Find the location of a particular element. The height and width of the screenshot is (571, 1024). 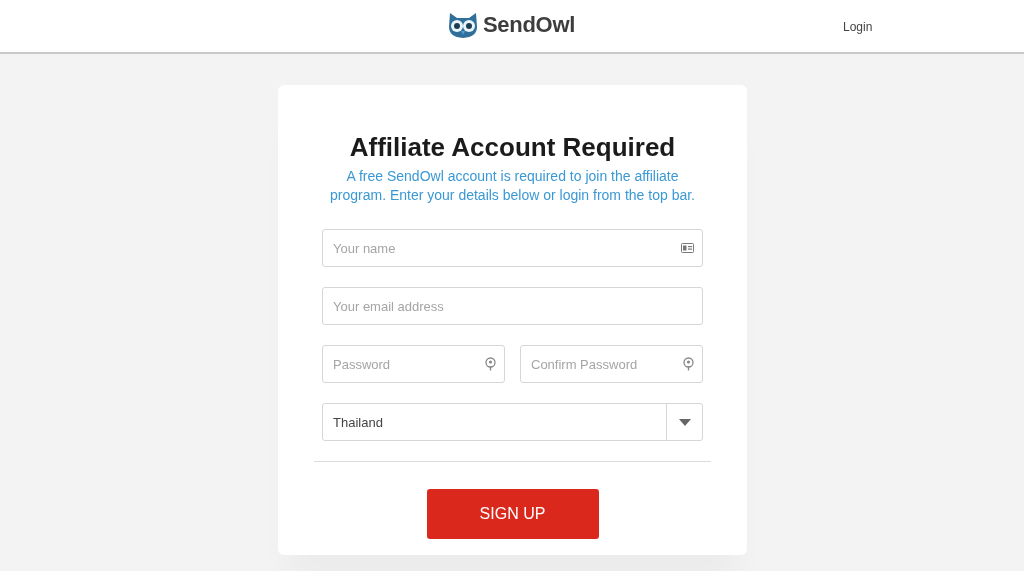

sign-up-button: SIGN UP is located at coordinates (512, 514).